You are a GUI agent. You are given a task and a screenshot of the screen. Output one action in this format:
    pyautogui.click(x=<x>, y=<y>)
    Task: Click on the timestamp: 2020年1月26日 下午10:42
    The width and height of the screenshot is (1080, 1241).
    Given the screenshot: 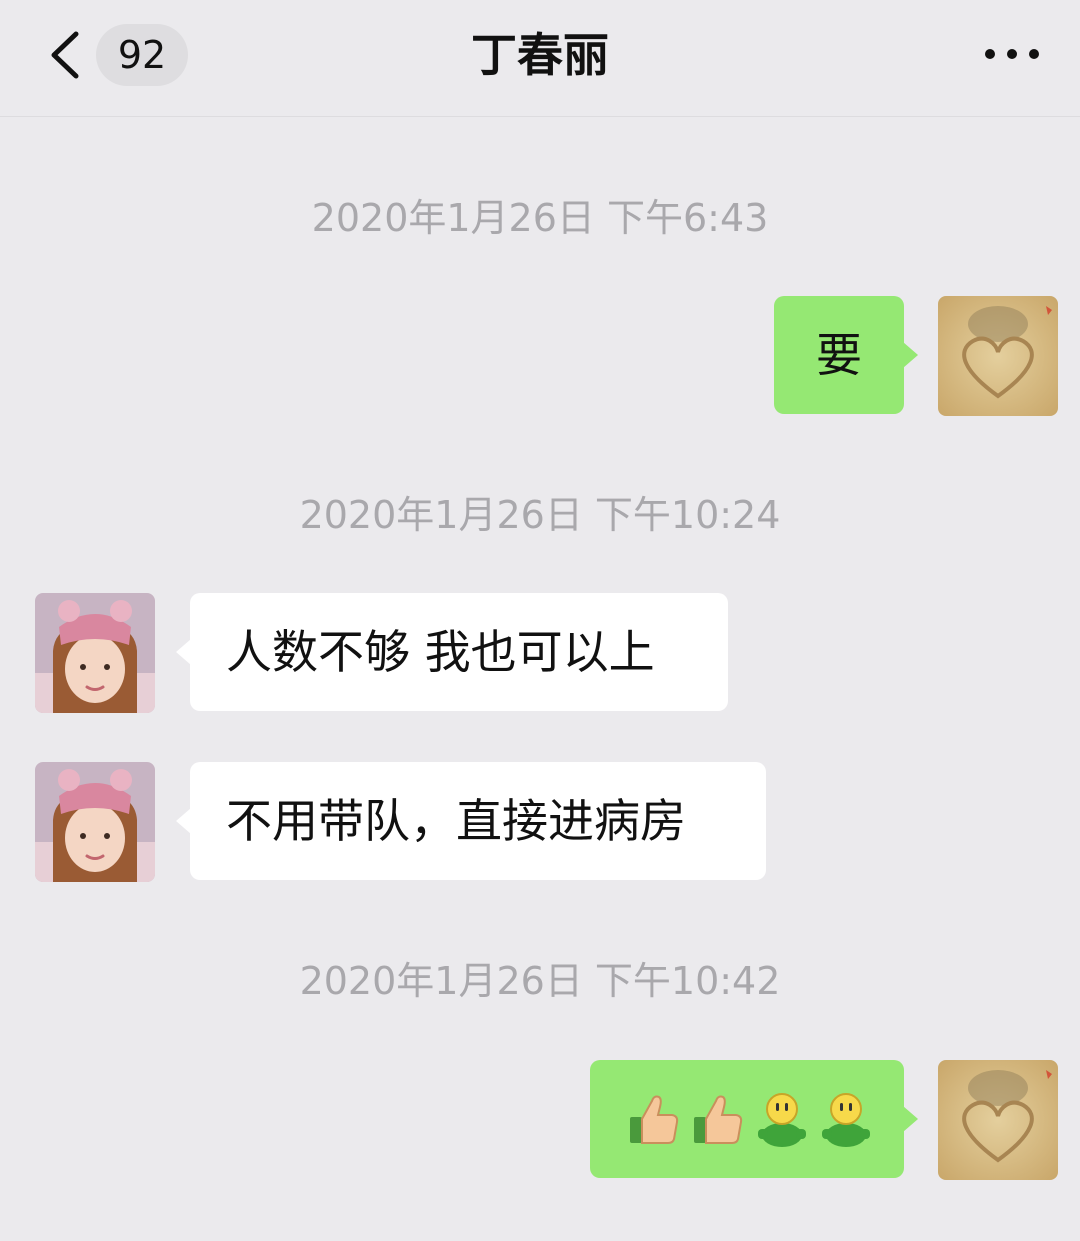 What is the action you would take?
    pyautogui.click(x=540, y=981)
    